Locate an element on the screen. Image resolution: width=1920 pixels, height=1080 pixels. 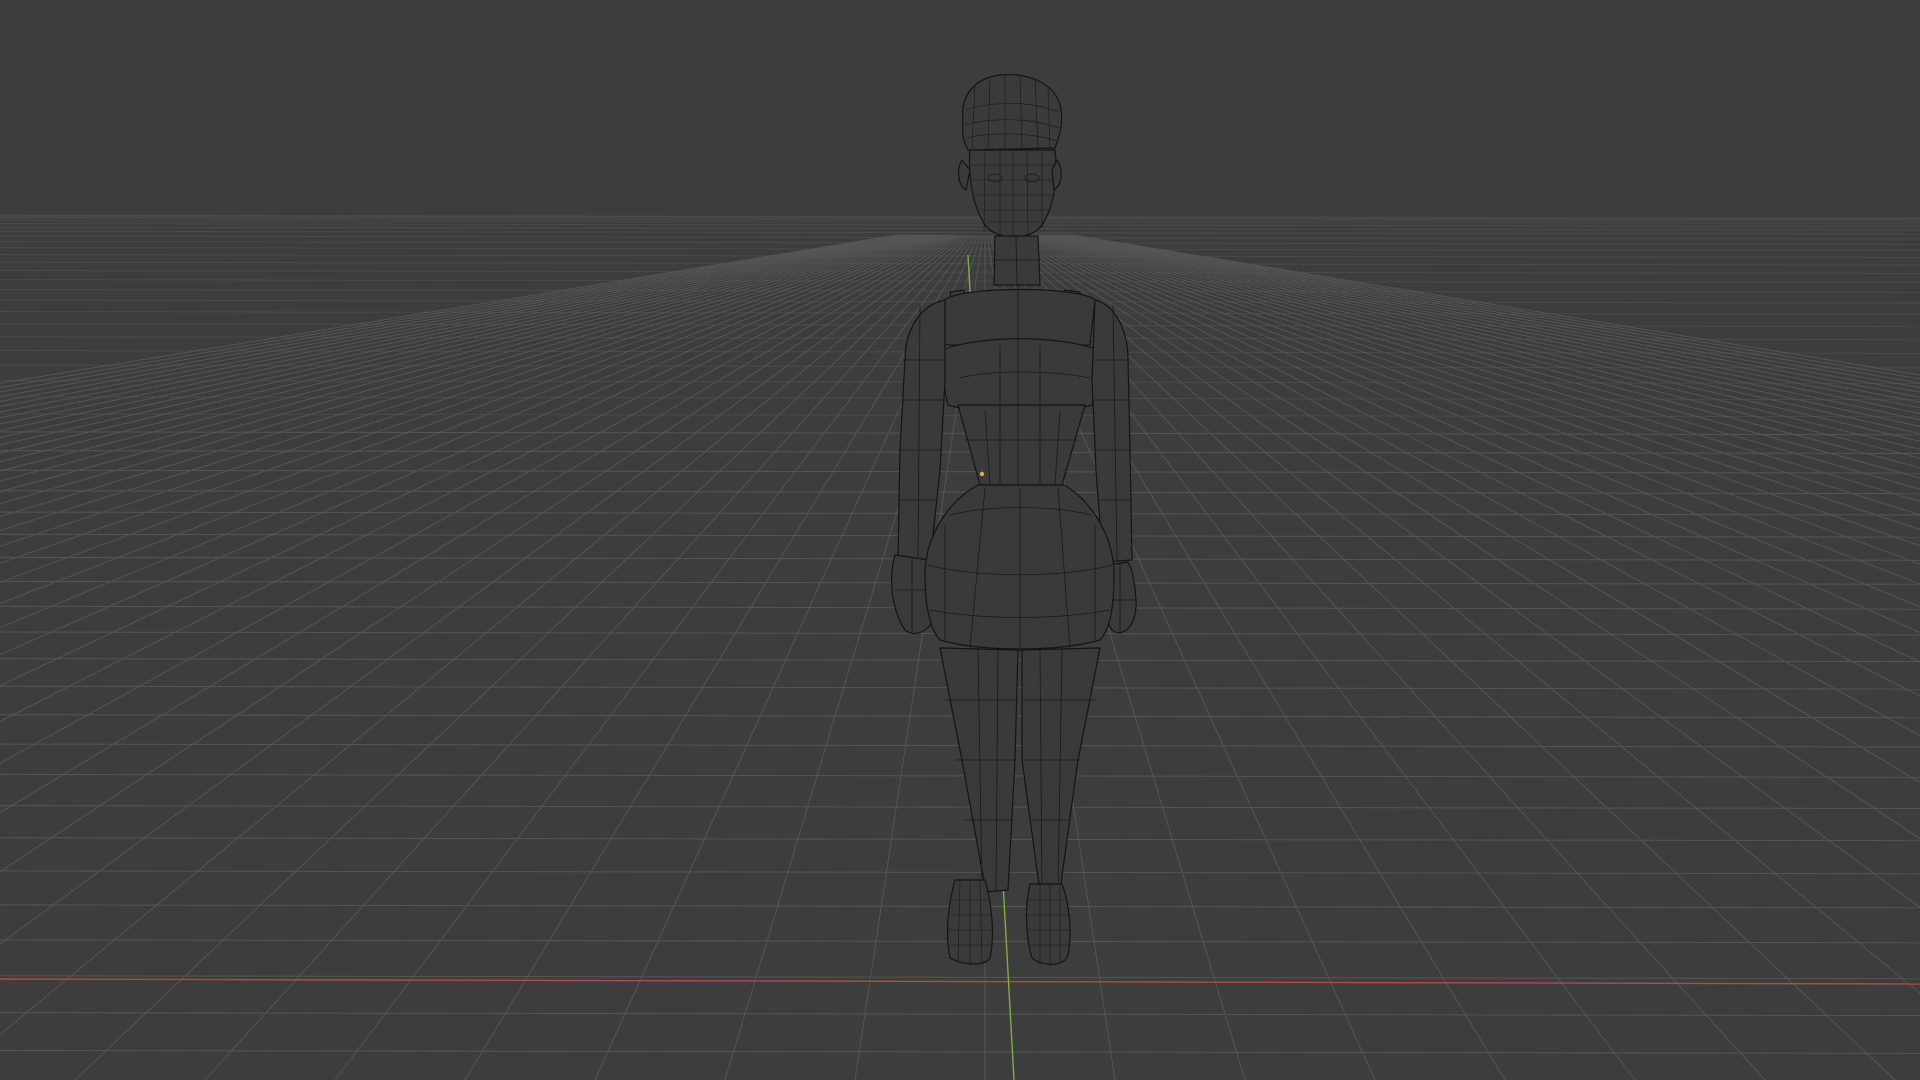
left-leg is located at coordinates (979, 770).